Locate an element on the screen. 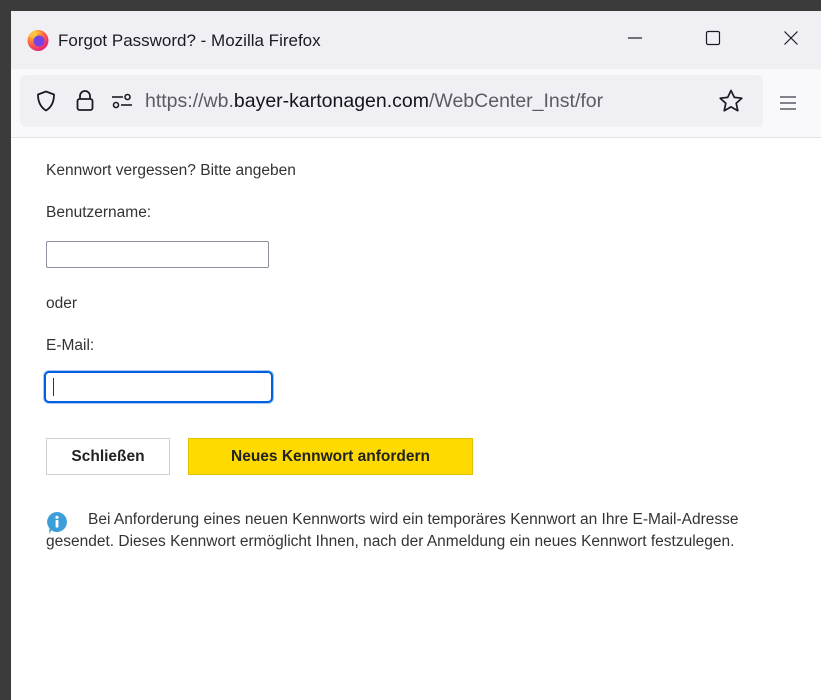 The image size is (821, 700). maximize-button is located at coordinates (713, 40).